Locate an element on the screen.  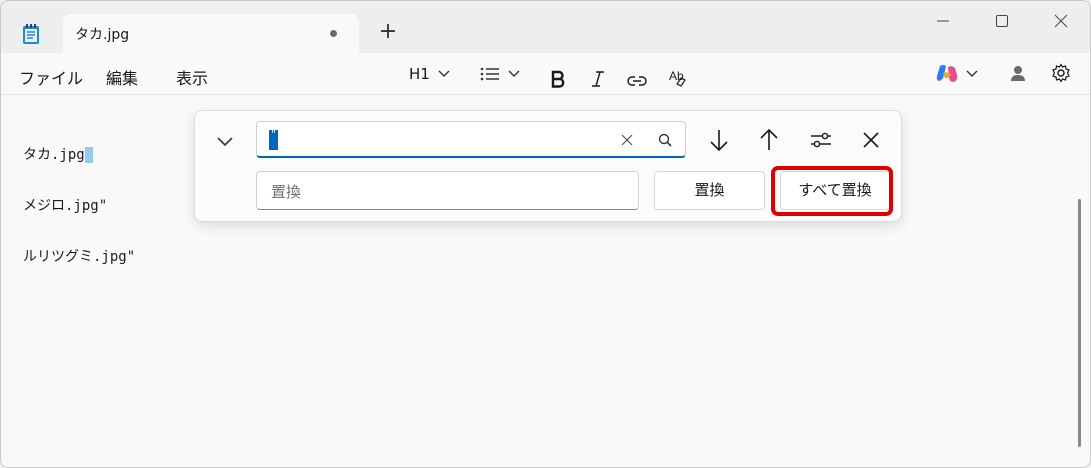
list-icon is located at coordinates (489, 74).